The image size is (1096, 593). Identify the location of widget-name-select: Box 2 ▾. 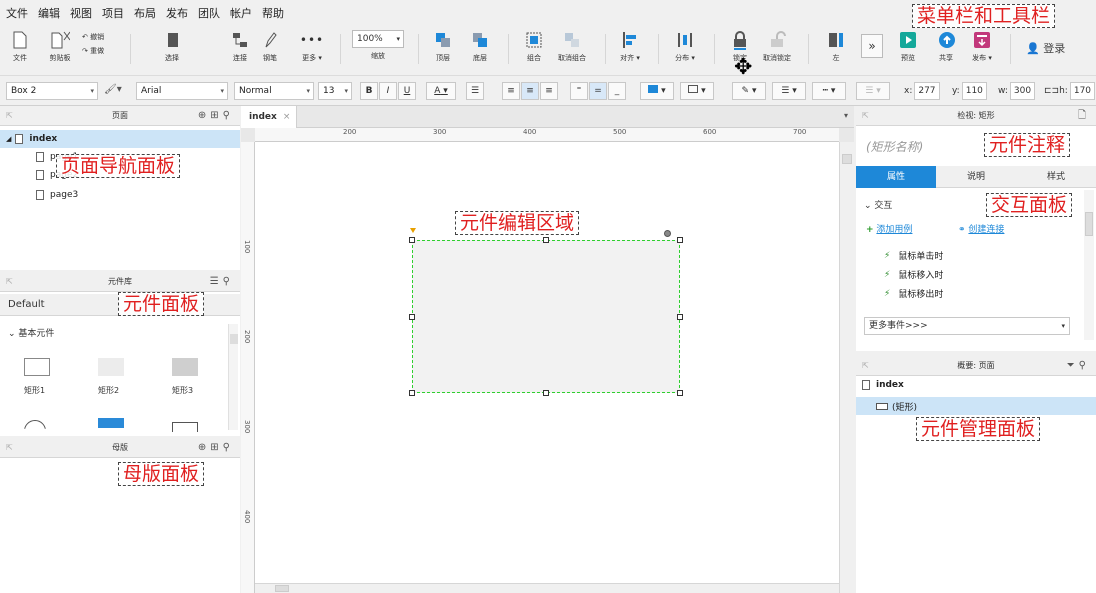
(52, 91).